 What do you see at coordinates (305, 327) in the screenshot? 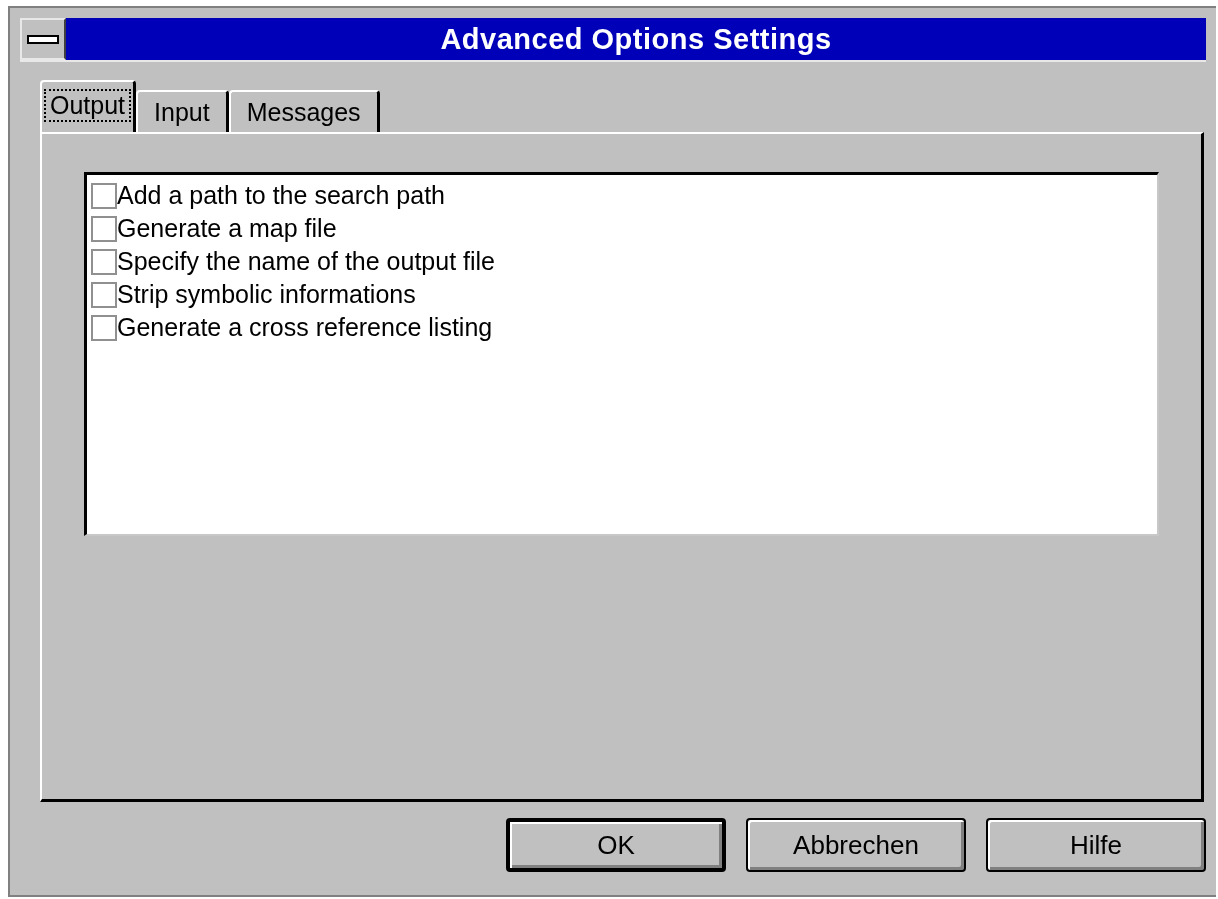
I see `option-label: Generate a cross reference listing` at bounding box center [305, 327].